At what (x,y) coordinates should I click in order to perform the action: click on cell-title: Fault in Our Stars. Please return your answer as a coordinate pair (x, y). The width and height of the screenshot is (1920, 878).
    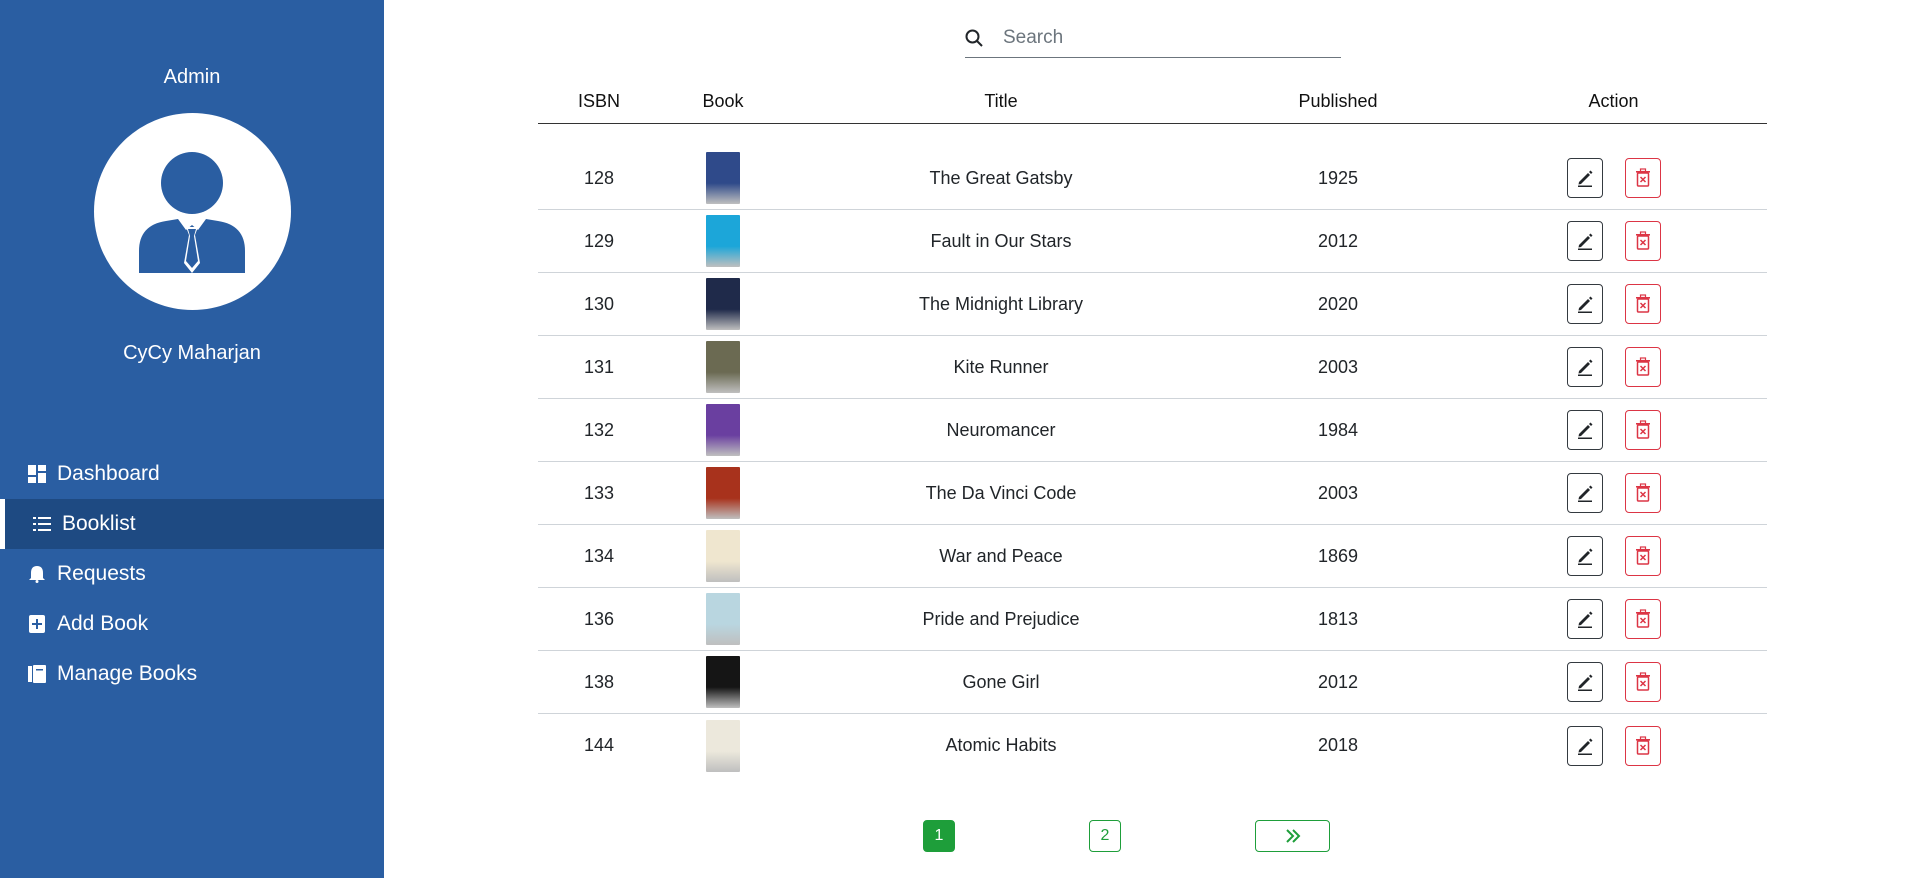
    Looking at the image, I should click on (1001, 240).